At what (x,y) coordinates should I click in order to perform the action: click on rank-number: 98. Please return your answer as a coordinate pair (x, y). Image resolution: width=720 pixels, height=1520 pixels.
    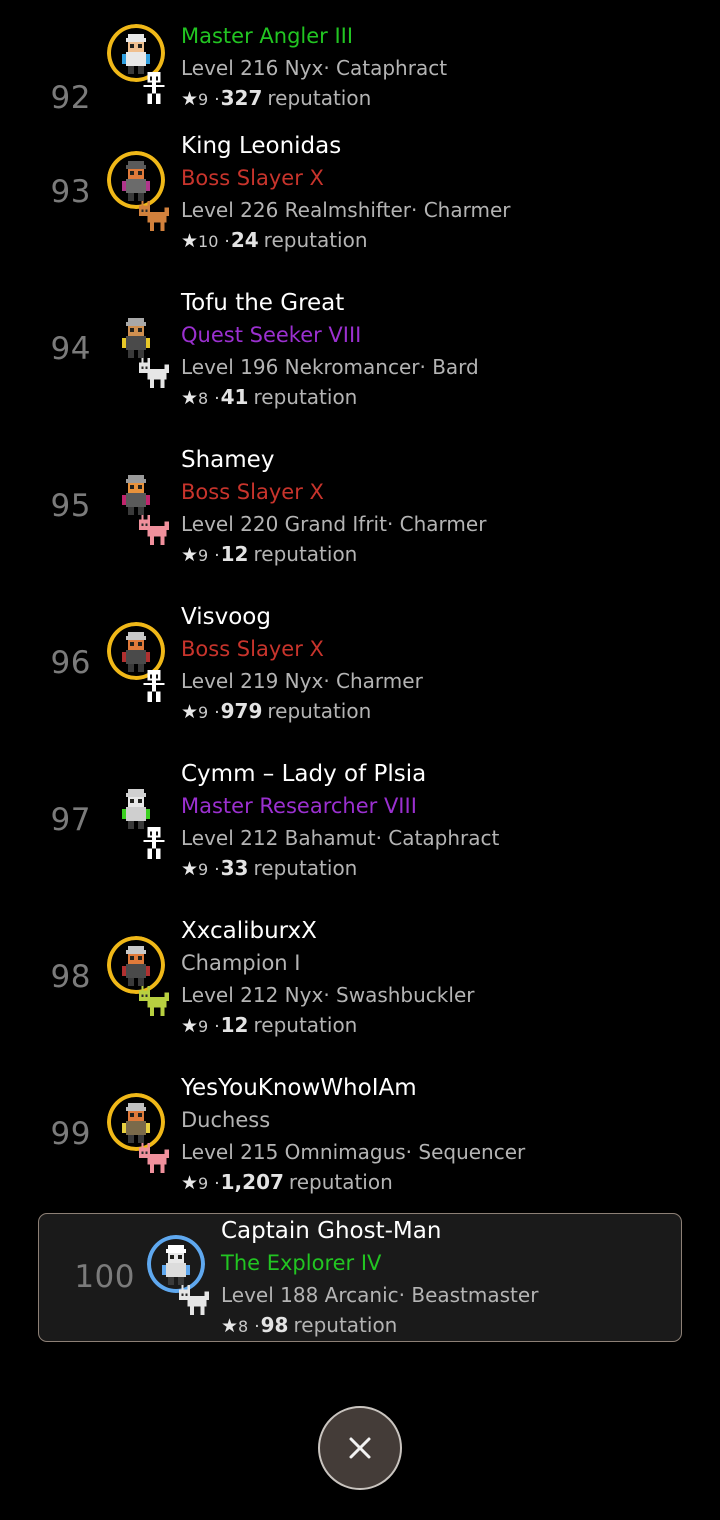
    Looking at the image, I should click on (70, 977).